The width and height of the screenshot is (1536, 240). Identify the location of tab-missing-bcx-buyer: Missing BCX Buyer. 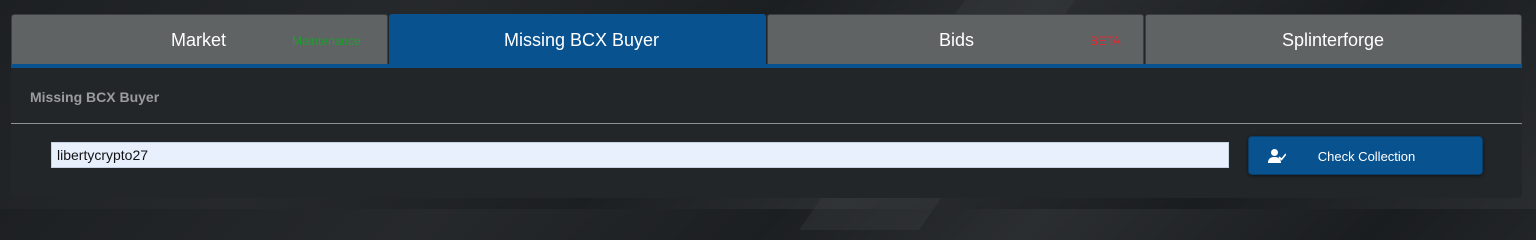
(577, 41).